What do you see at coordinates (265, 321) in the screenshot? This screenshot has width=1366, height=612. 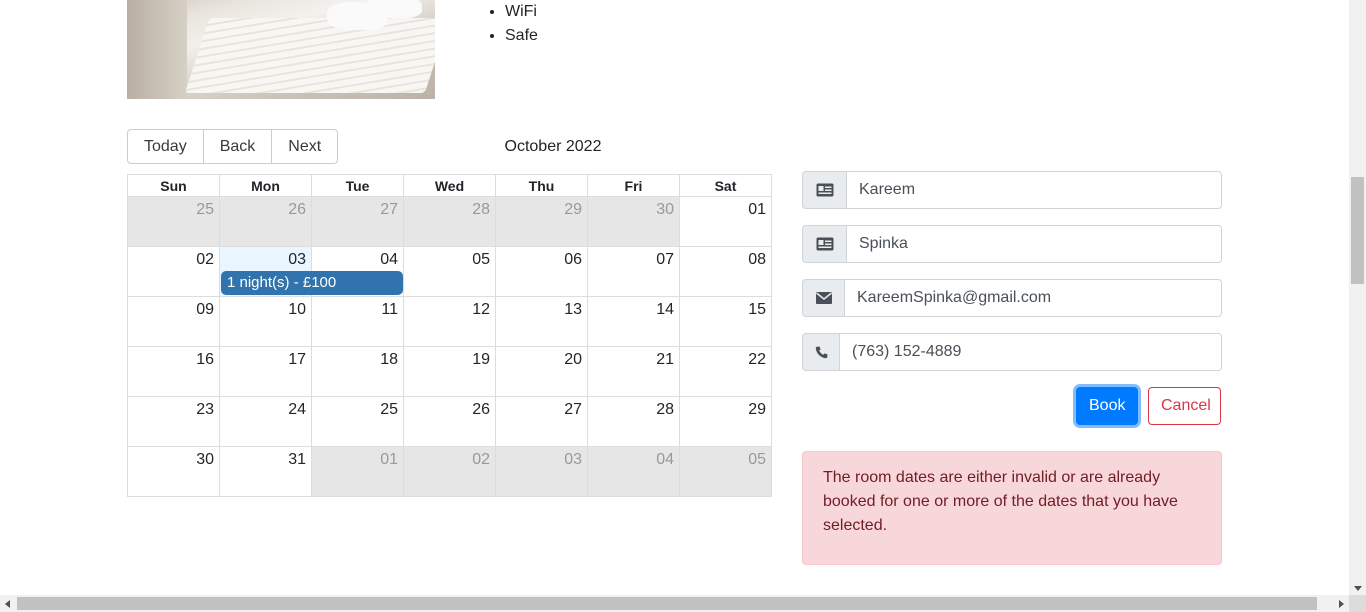 I see `calendar-day-cell: 10` at bounding box center [265, 321].